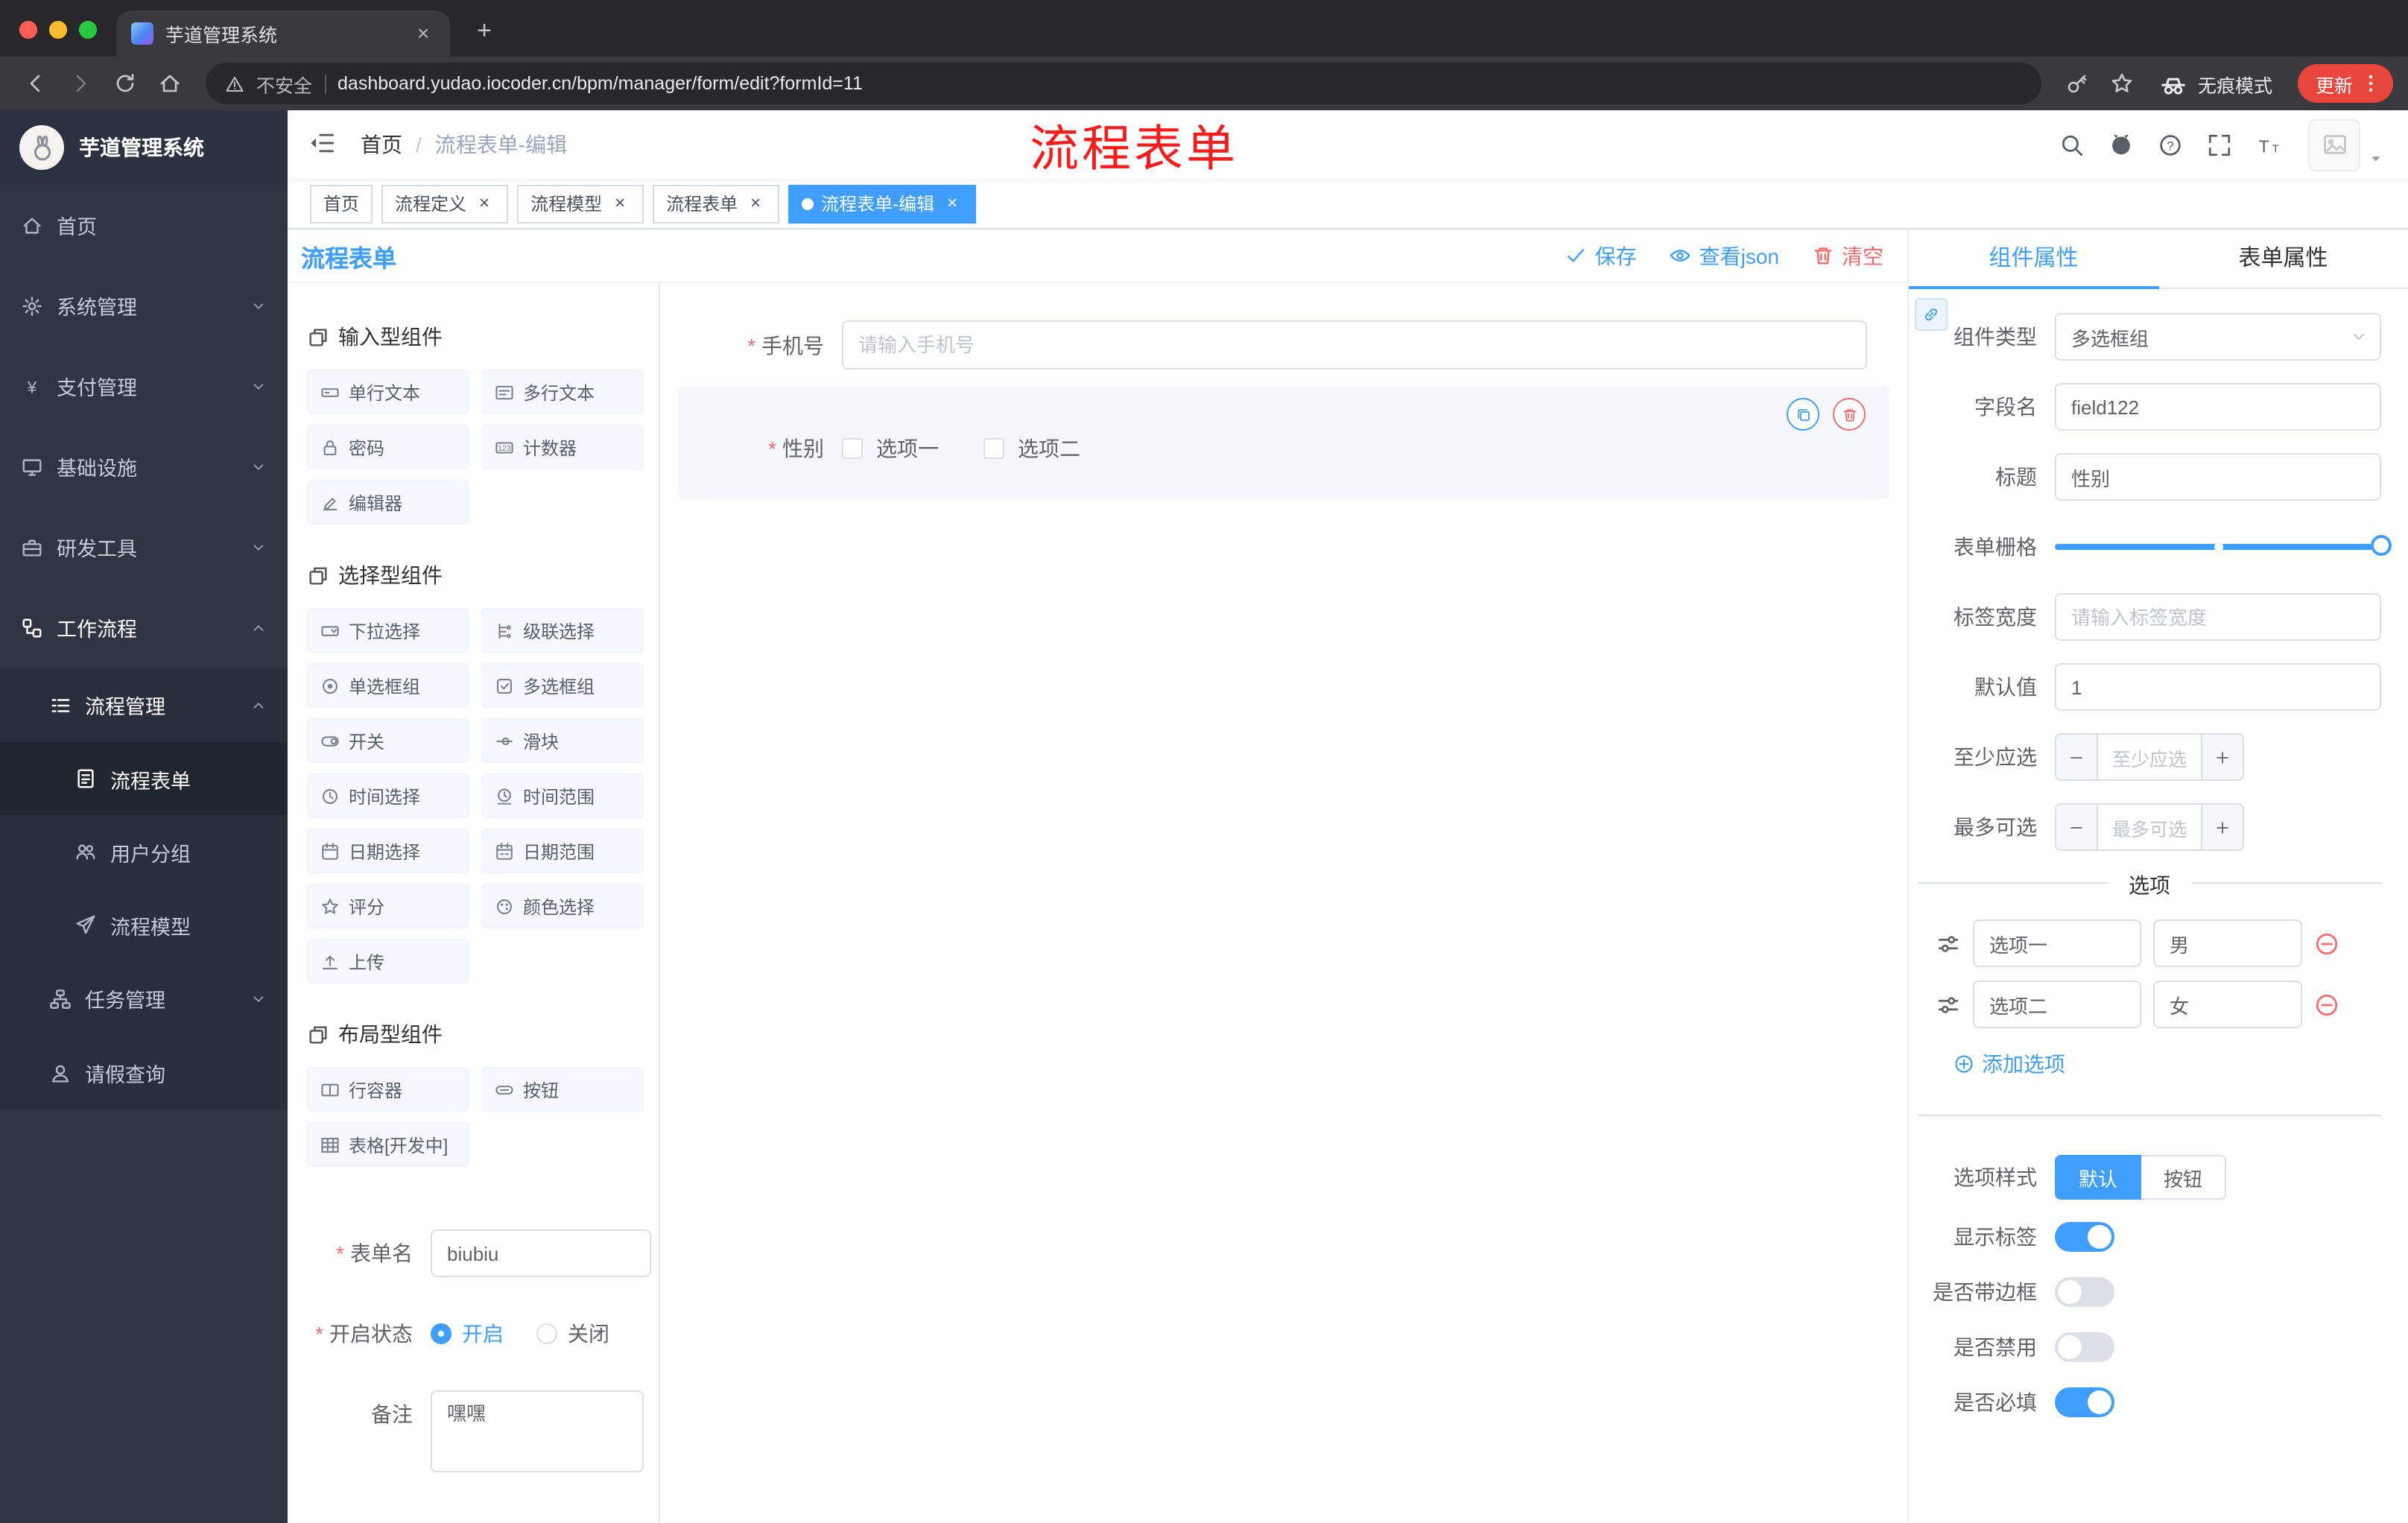  Describe the element at coordinates (80, 83) in the screenshot. I see `forward-button` at that location.